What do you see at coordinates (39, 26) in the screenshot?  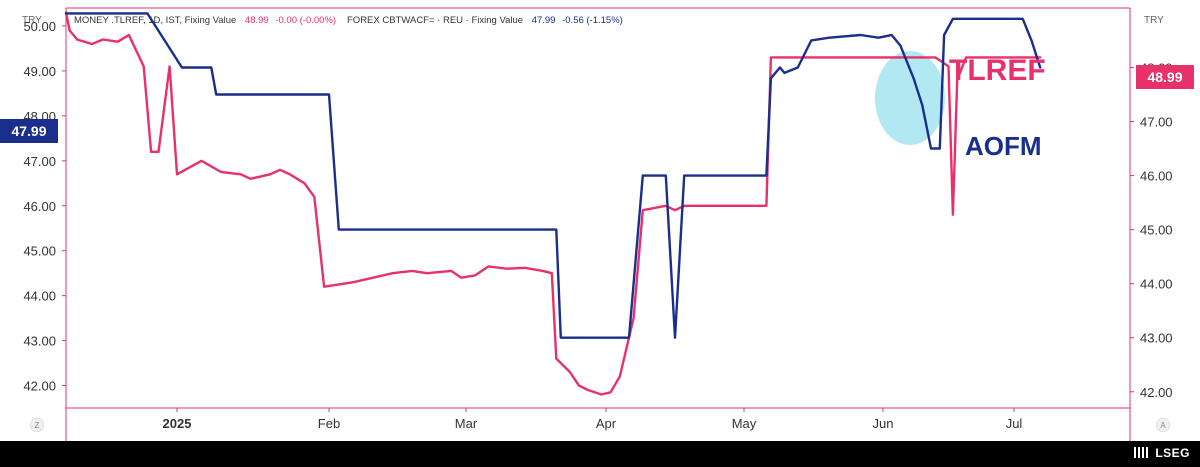 I see `left-tick-label: 50.00` at bounding box center [39, 26].